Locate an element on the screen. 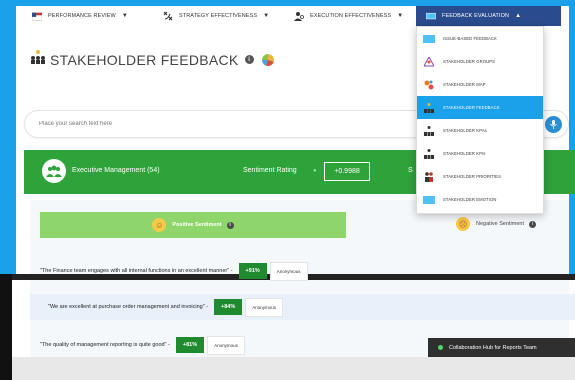  nav-label: PERFORMANCE REVIEW is located at coordinates (82, 16).